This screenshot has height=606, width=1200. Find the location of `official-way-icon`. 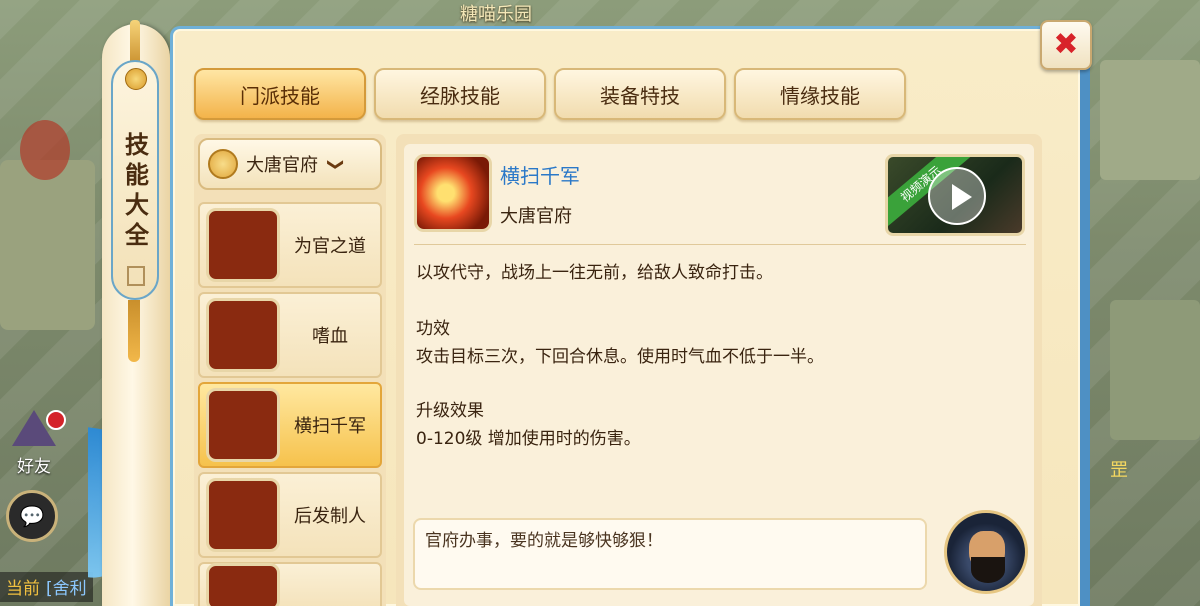

official-way-icon is located at coordinates (243, 245).